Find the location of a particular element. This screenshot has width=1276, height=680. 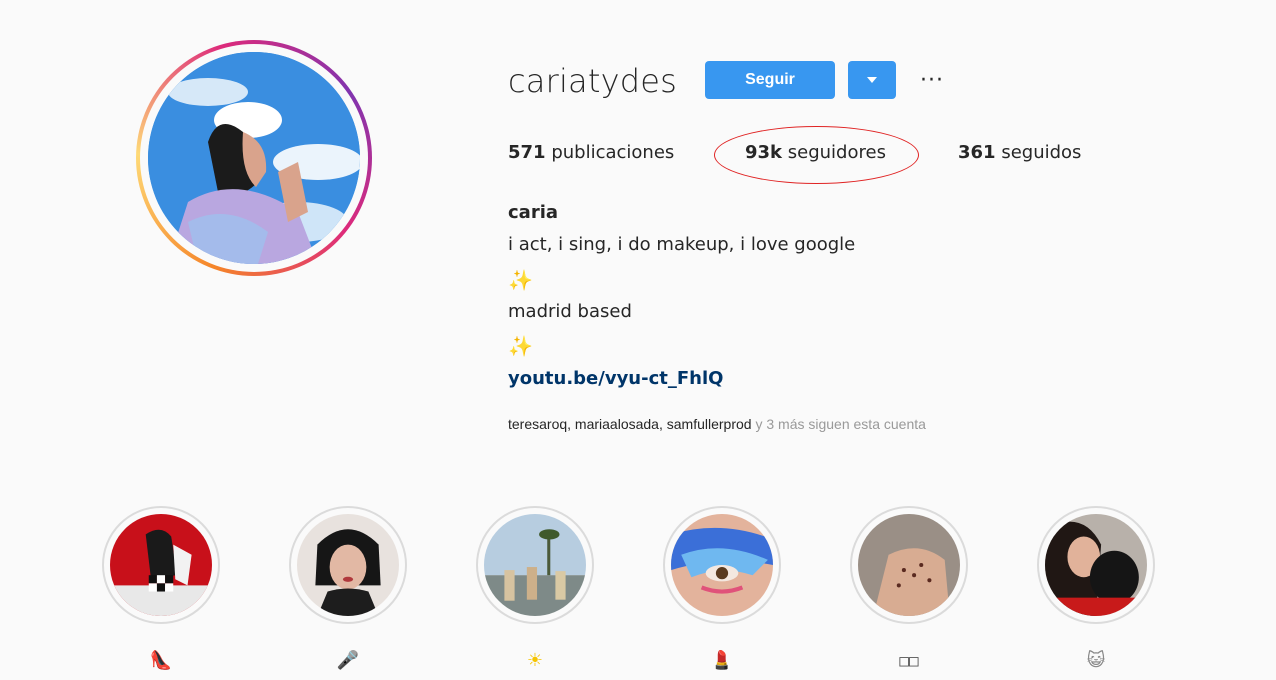

more-icon: ··· is located at coordinates (932, 80).